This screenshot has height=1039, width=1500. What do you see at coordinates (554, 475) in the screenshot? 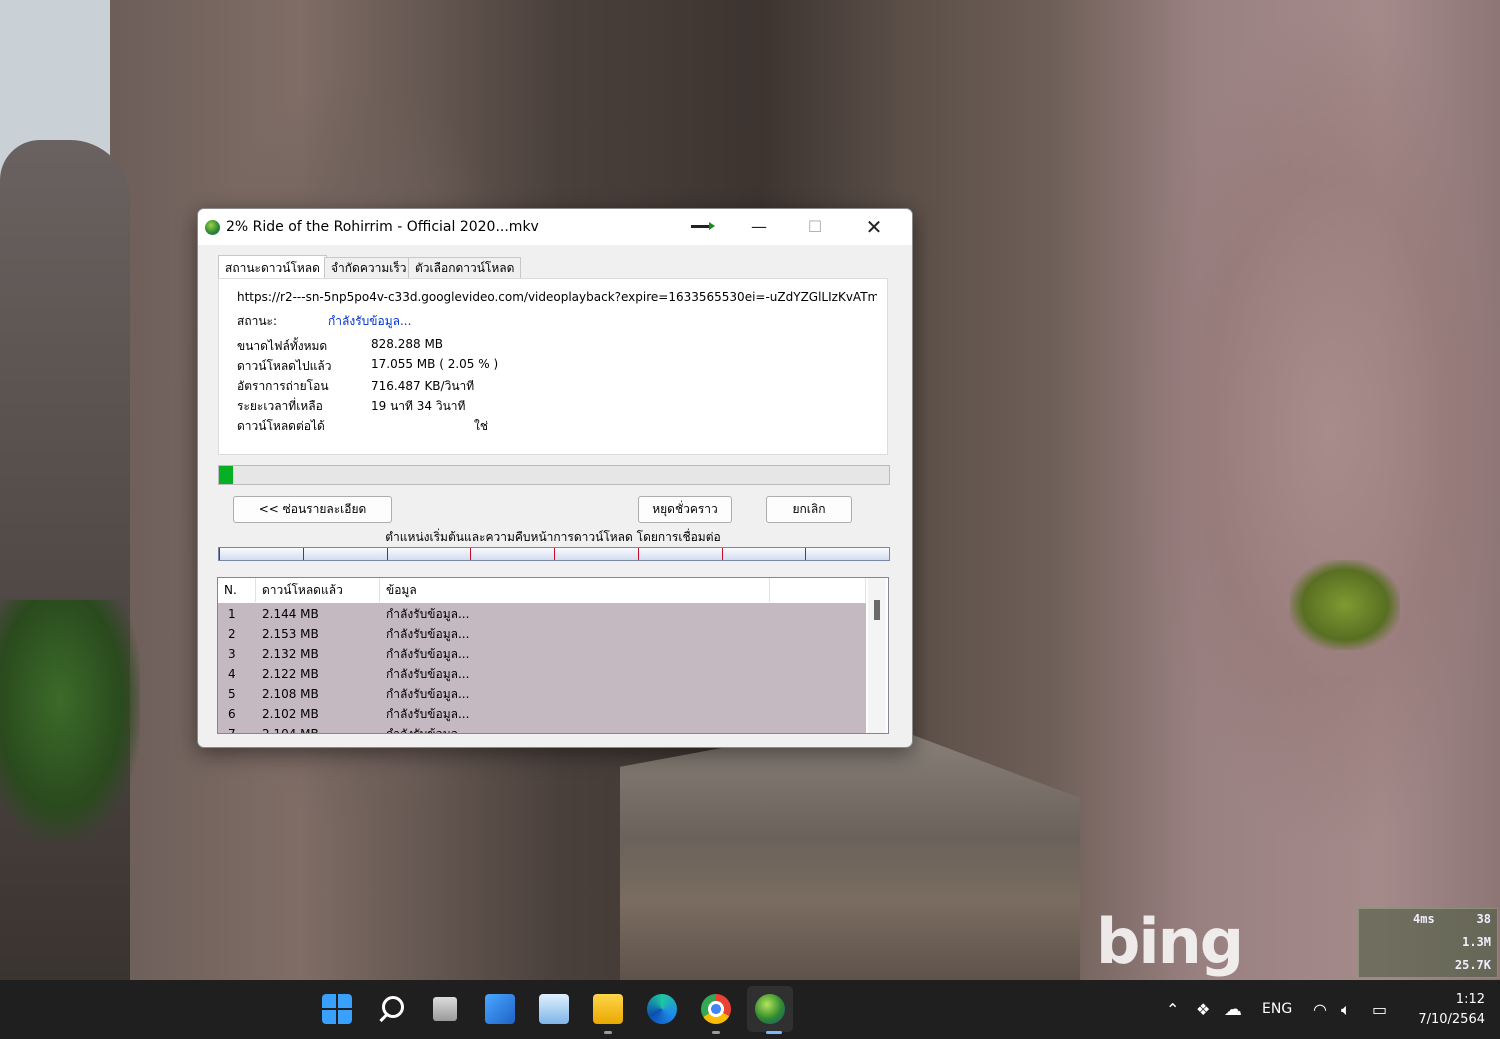
I see `download-progress-bar` at bounding box center [554, 475].